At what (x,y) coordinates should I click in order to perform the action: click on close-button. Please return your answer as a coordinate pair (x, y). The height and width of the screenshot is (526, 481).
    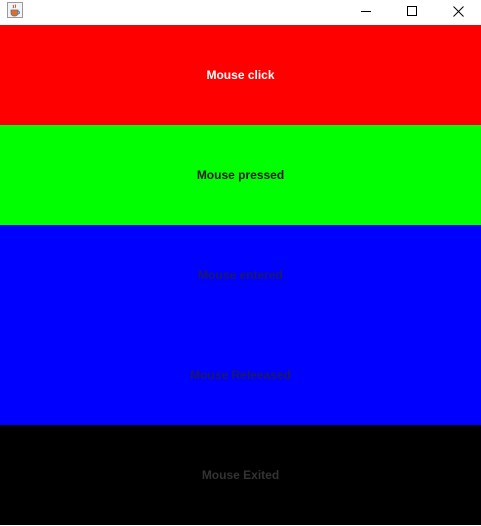
    Looking at the image, I should click on (458, 11).